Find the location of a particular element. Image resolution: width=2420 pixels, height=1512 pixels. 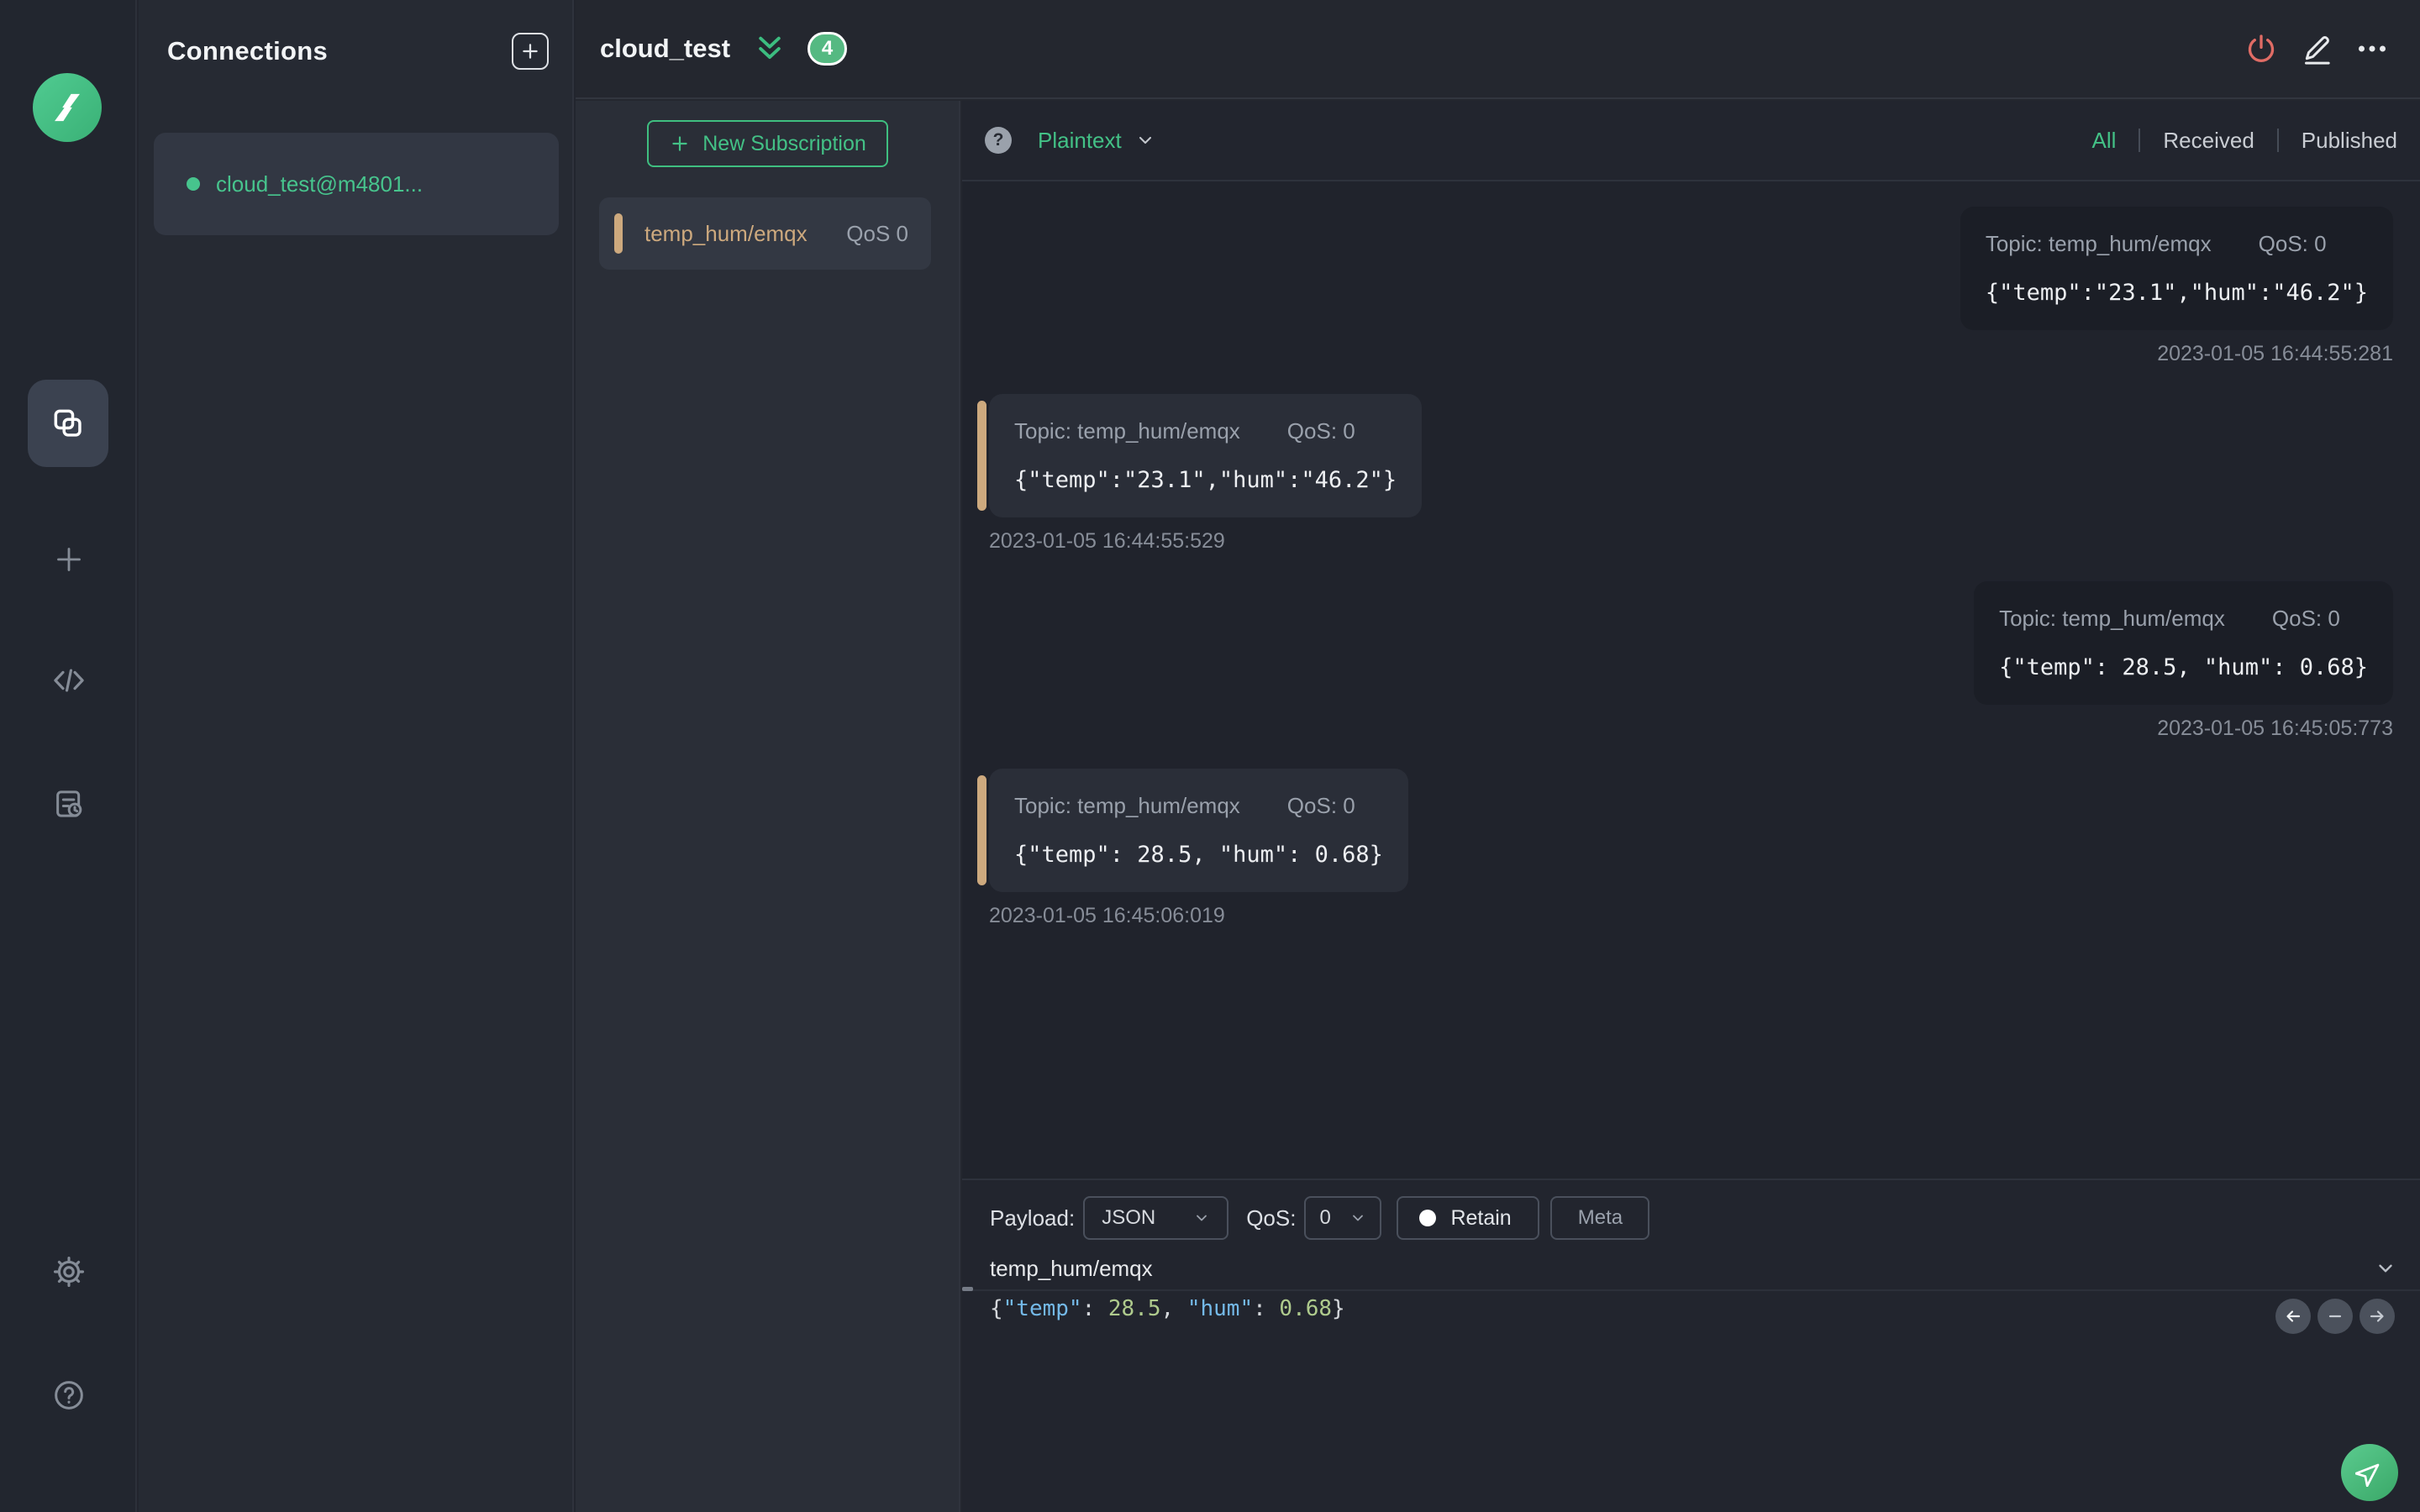

retain-toggle: Retain is located at coordinates (1468, 1218).